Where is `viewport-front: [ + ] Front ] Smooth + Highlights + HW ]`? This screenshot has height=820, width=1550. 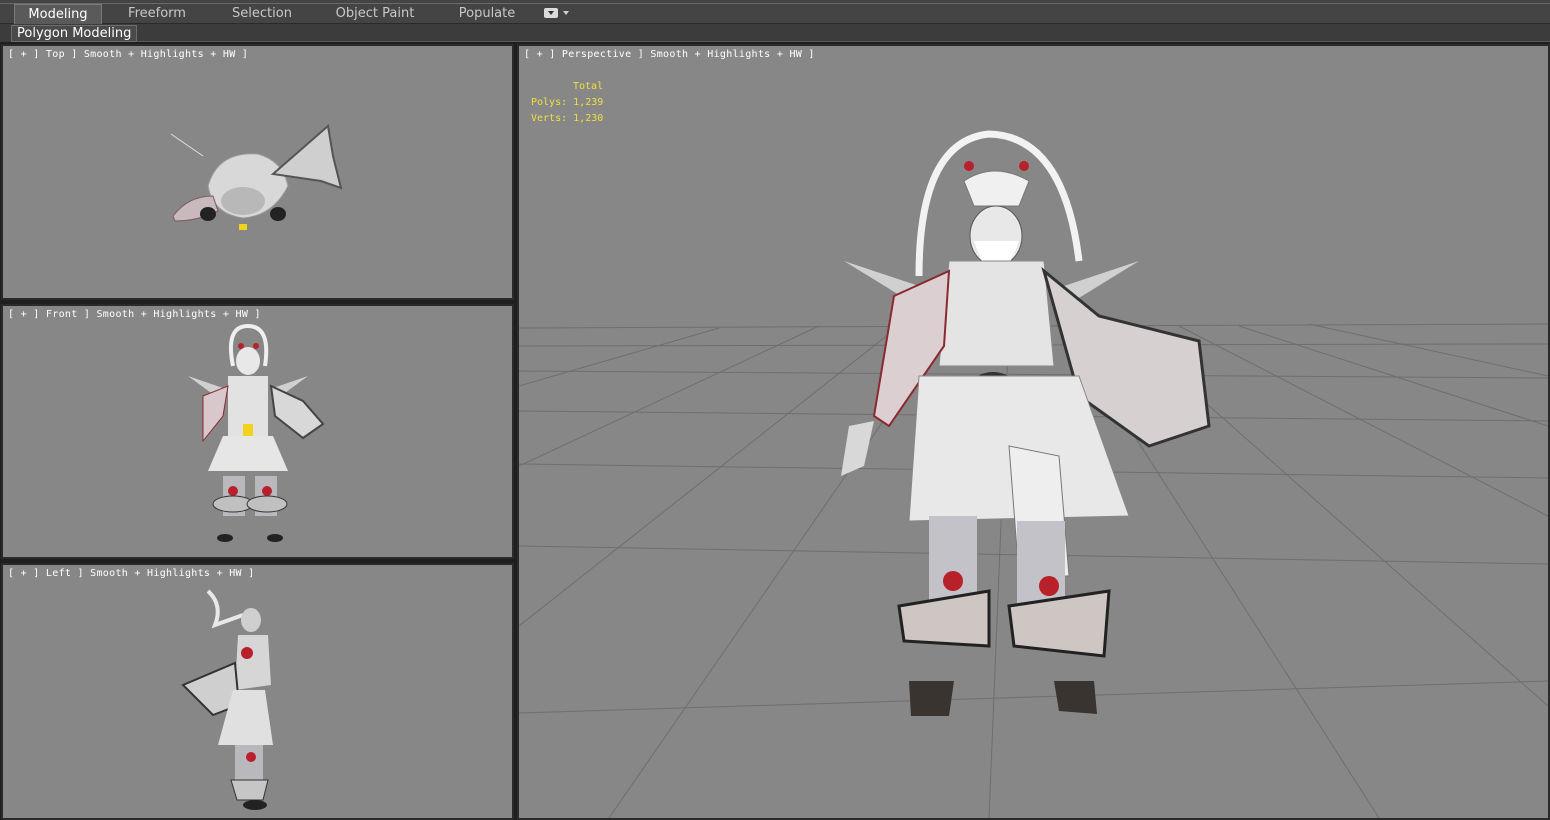
viewport-front: [ + ] Front ] Smooth + Highlights + HW ] is located at coordinates (257, 431).